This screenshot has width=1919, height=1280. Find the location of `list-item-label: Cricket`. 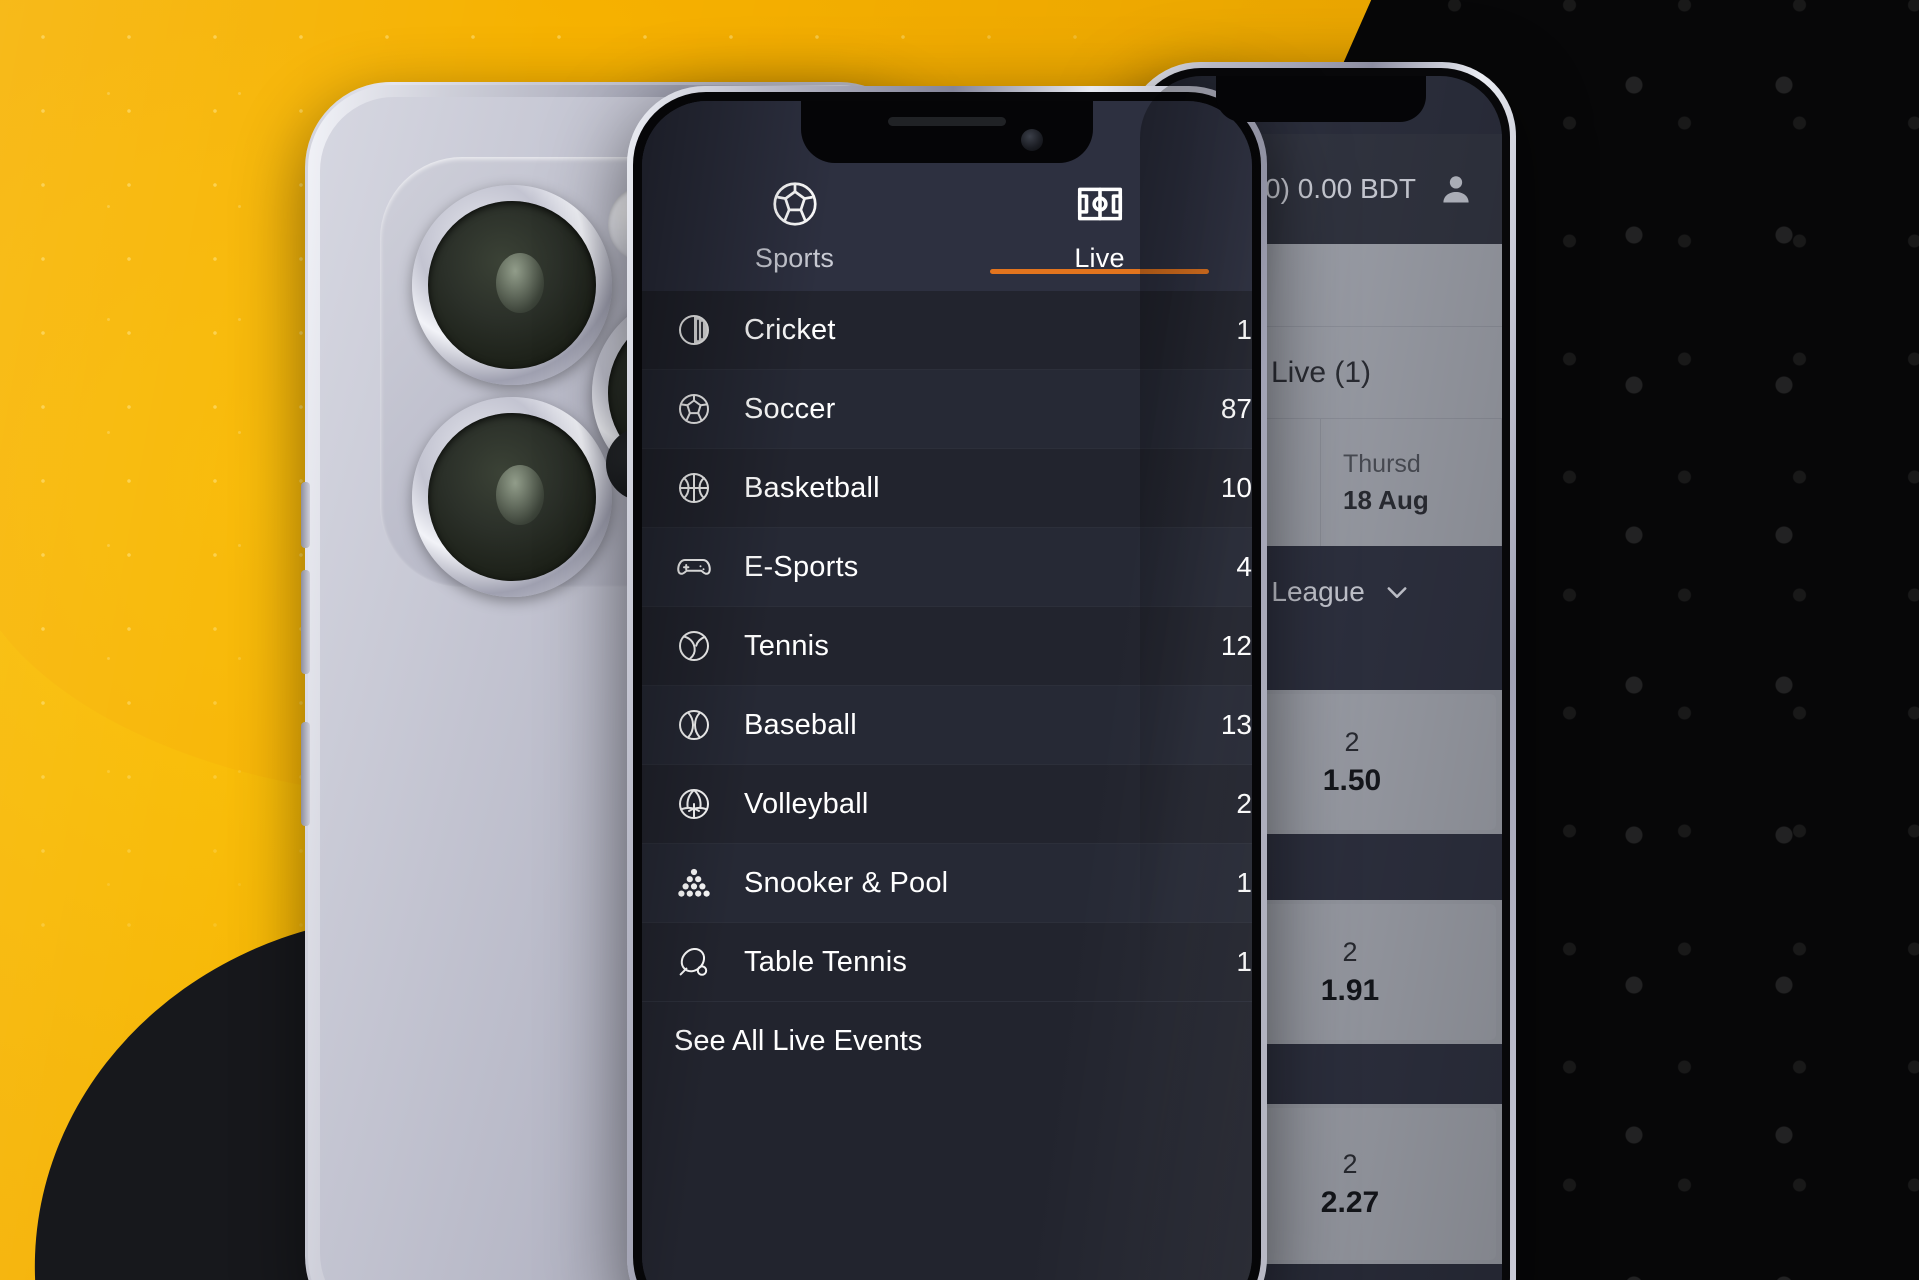

list-item-label: Cricket is located at coordinates (790, 329).